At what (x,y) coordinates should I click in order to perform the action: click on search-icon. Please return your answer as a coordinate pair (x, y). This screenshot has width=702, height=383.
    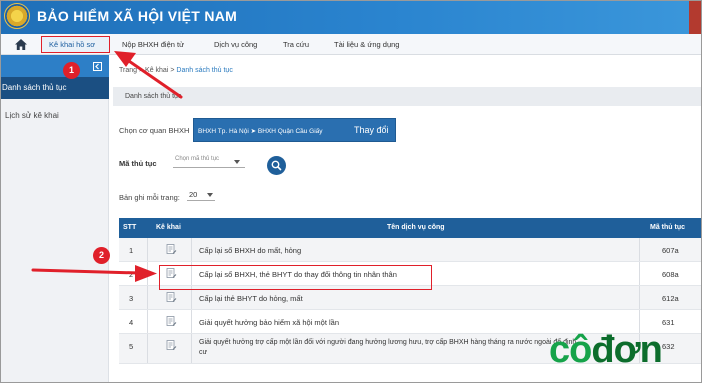
    Looking at the image, I should click on (276, 165).